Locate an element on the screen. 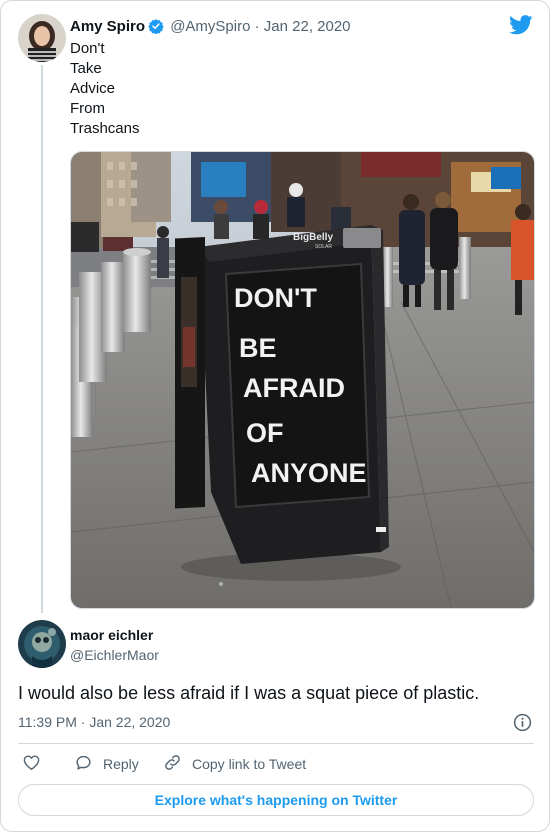 This screenshot has height=832, width=550. reply-button: Reply is located at coordinates (106, 764).